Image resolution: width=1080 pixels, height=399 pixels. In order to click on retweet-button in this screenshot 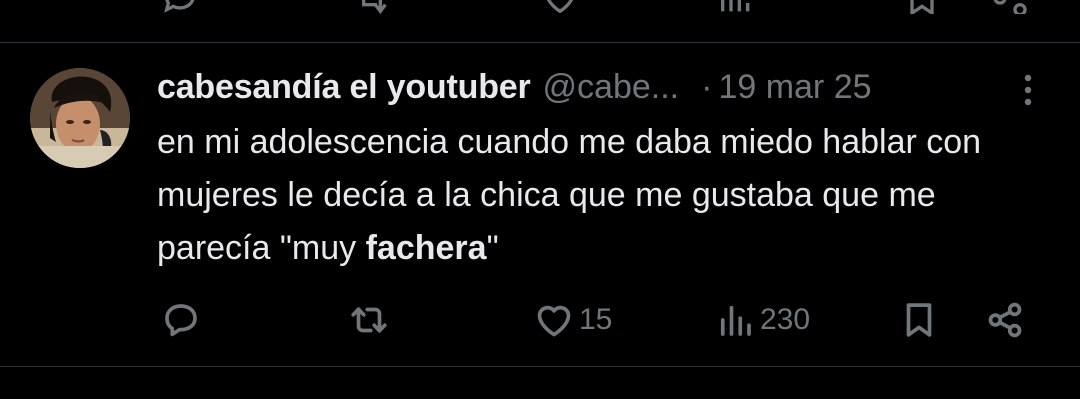, I will do `click(371, 320)`.